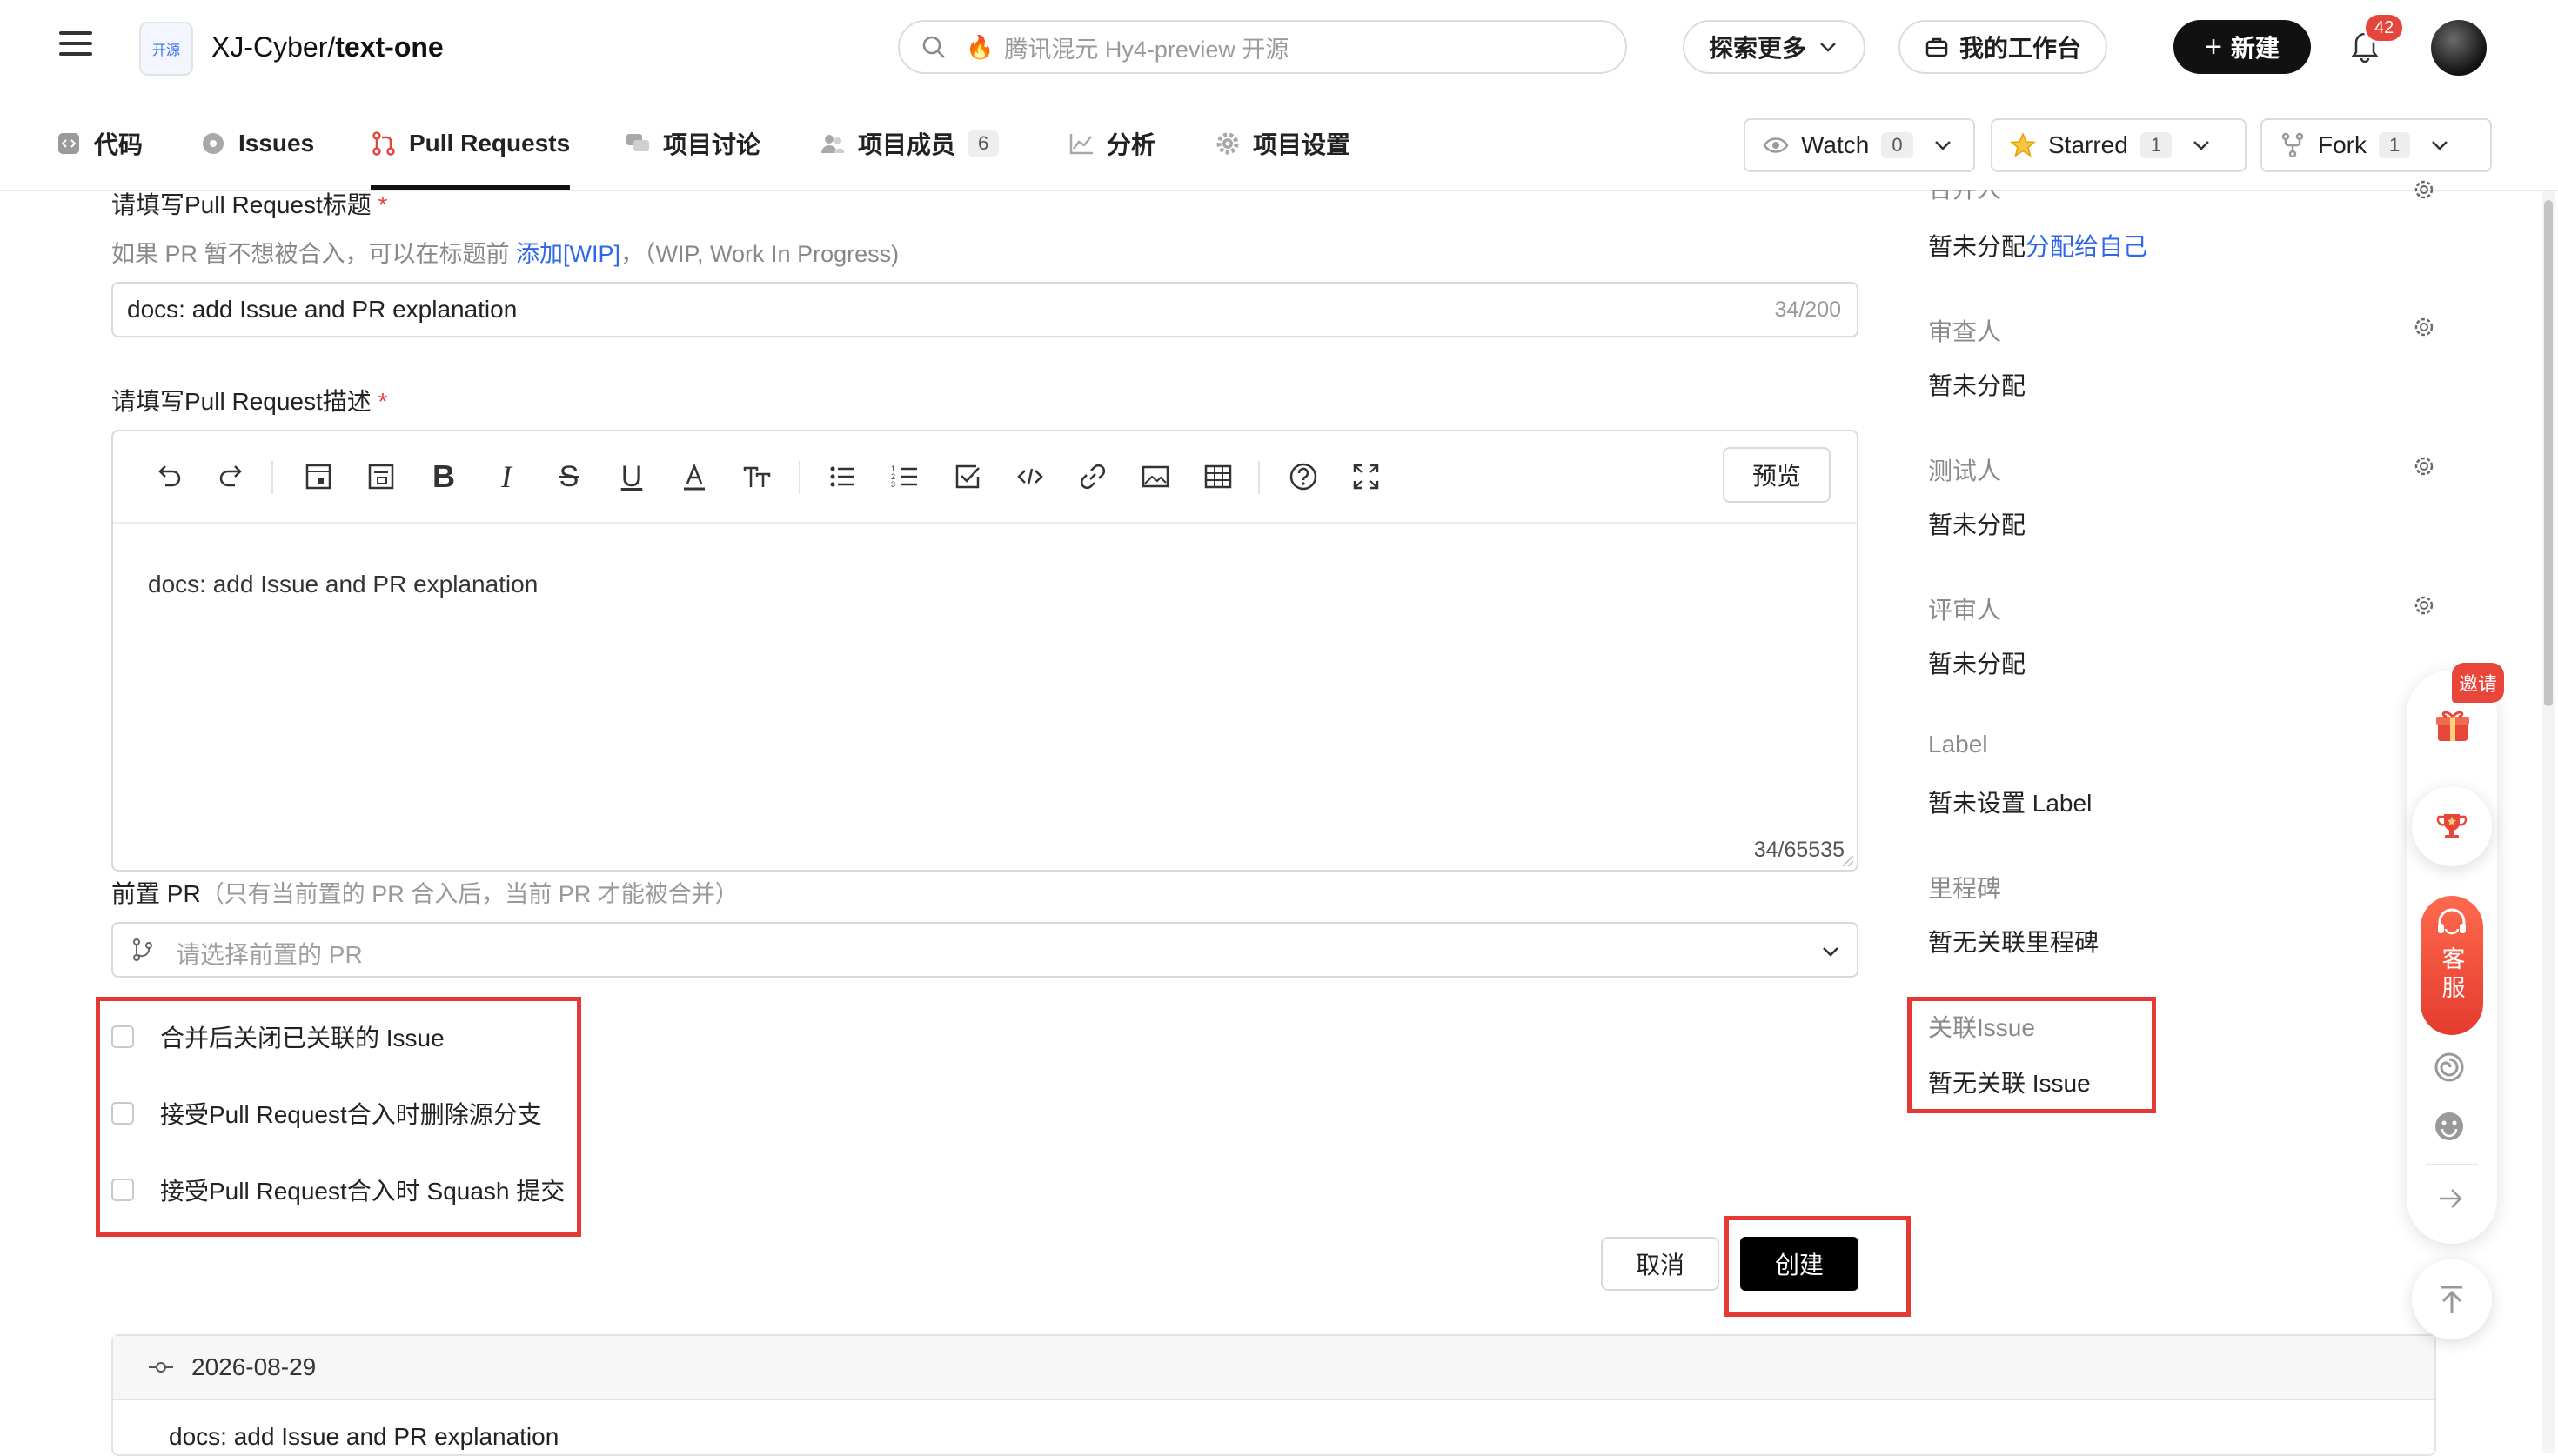 This screenshot has height=1456, width=2558. I want to click on starred-label: Starred, so click(2088, 144).